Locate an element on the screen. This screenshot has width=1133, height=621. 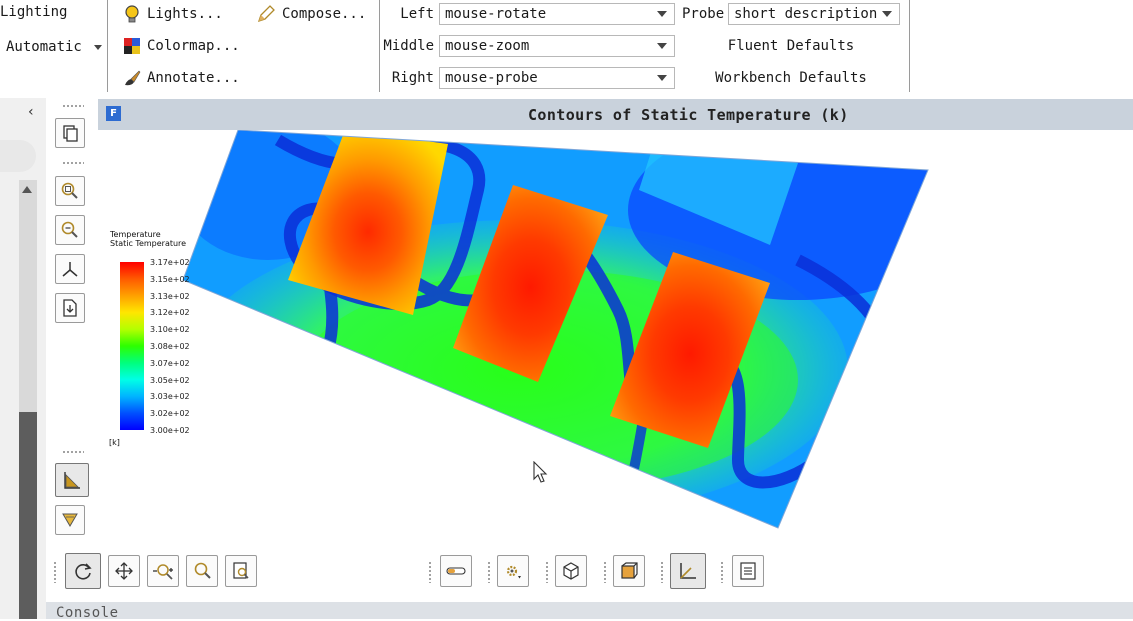
mouse-middle-label: Middle is located at coordinates (408, 46).